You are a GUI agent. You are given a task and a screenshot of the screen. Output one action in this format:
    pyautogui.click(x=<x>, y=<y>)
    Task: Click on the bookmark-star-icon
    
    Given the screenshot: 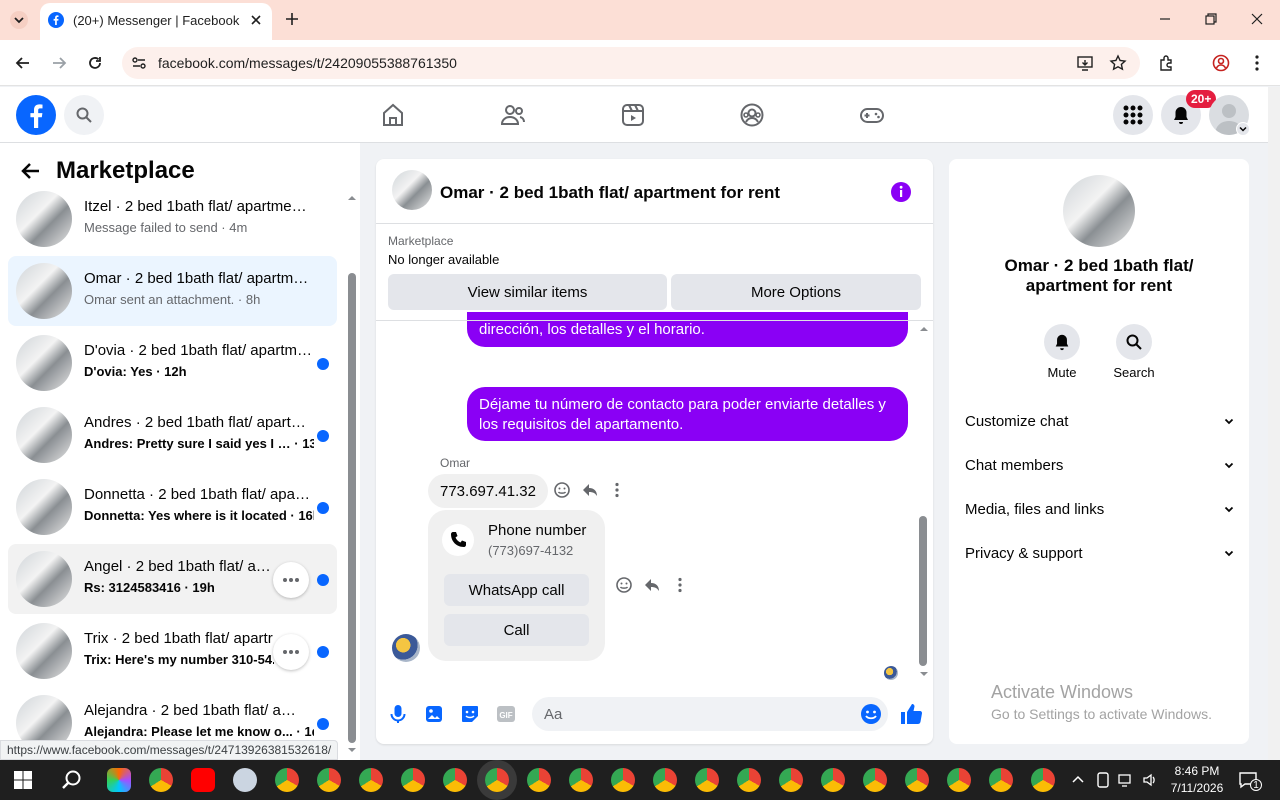 What is the action you would take?
    pyautogui.click(x=1118, y=63)
    